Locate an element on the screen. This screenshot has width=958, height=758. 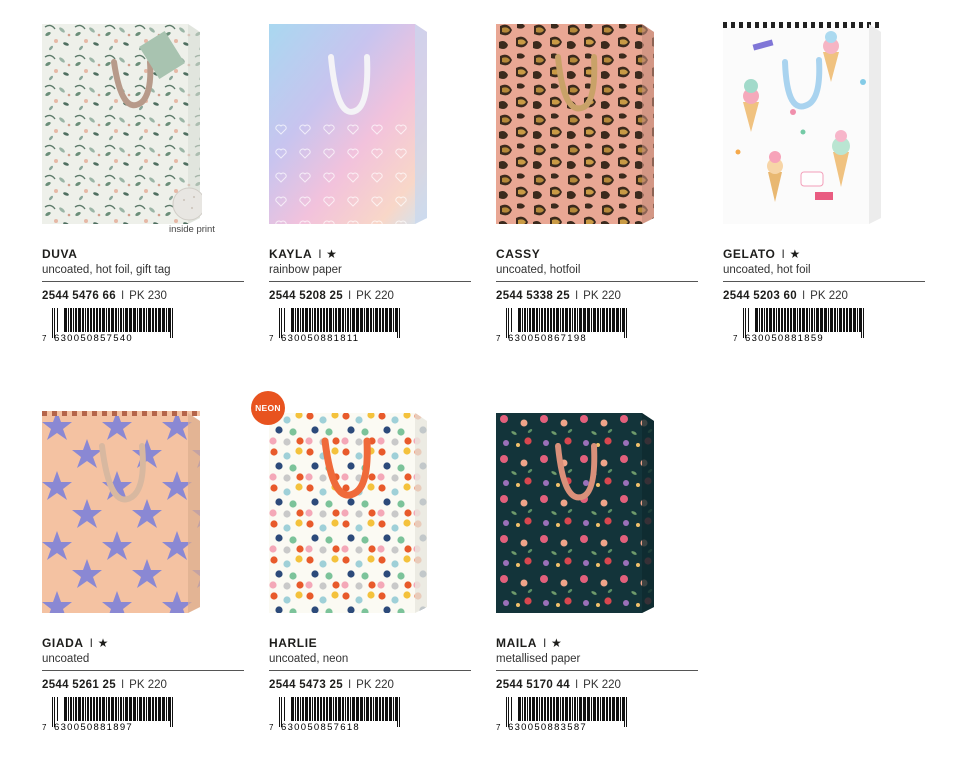
barcode: 7 630050881859 is located at coordinates (798, 326).